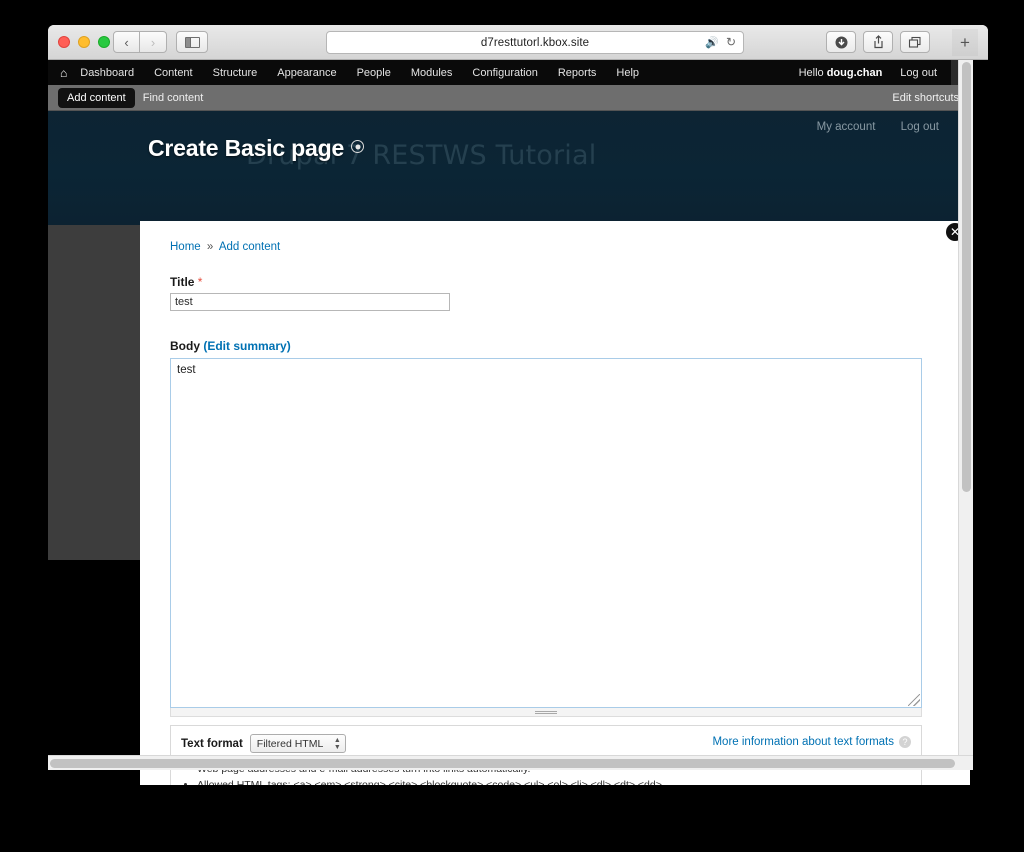 The image size is (1024, 852). I want to click on share-icon, so click(878, 42).